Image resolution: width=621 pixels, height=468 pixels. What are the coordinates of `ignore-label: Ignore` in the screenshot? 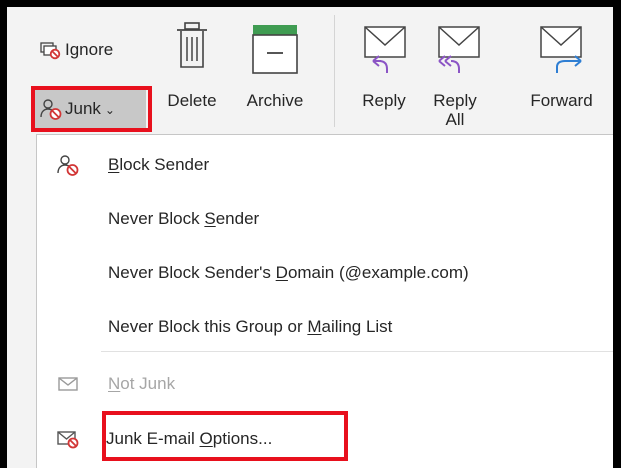 It's located at (89, 49).